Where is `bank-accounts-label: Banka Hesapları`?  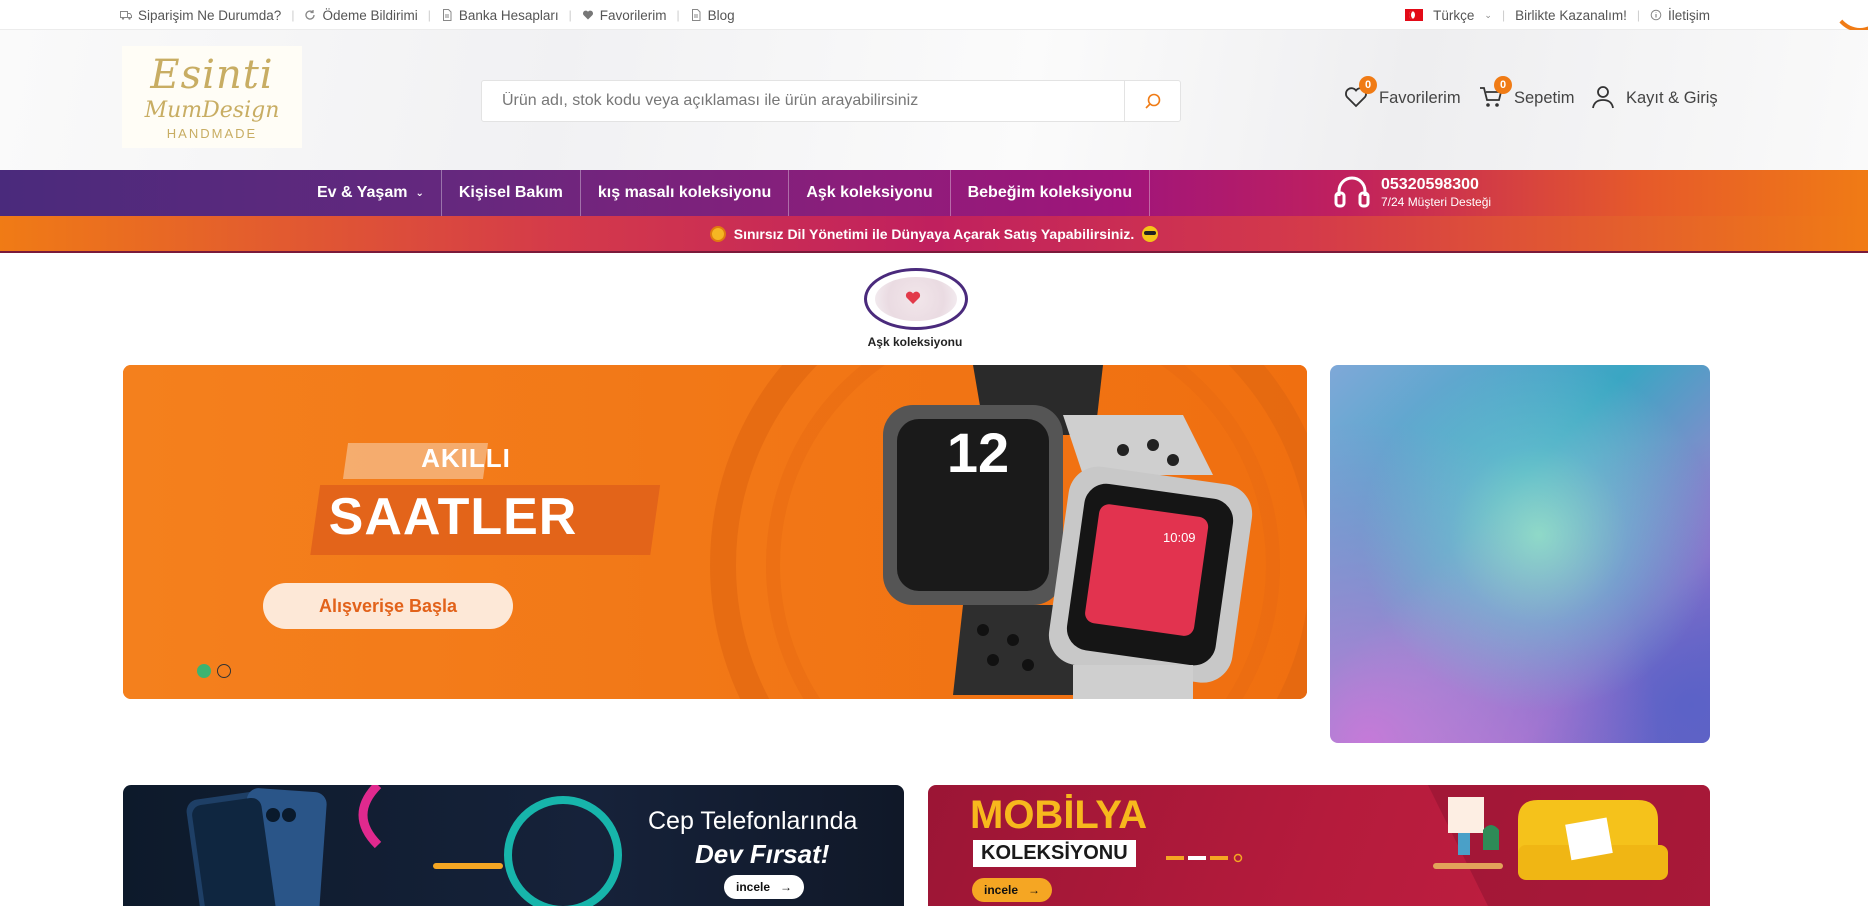
bank-accounts-label: Banka Hesapları is located at coordinates (508, 15).